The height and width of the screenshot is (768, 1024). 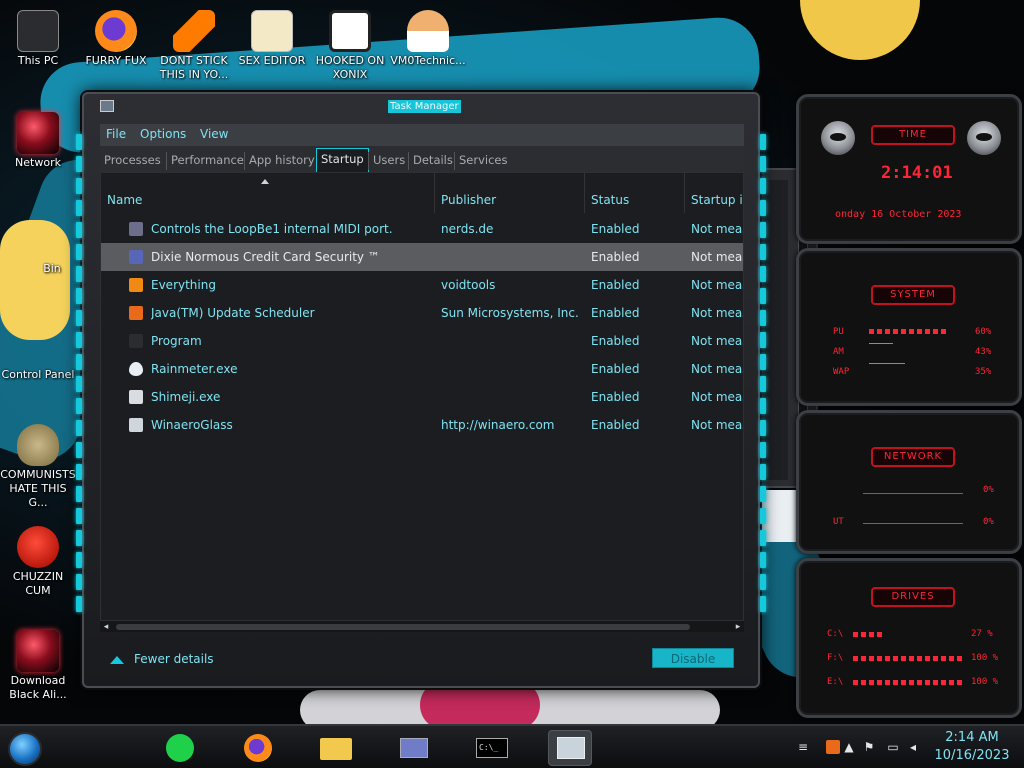 What do you see at coordinates (908, 682) in the screenshot?
I see `drive-e-bar` at bounding box center [908, 682].